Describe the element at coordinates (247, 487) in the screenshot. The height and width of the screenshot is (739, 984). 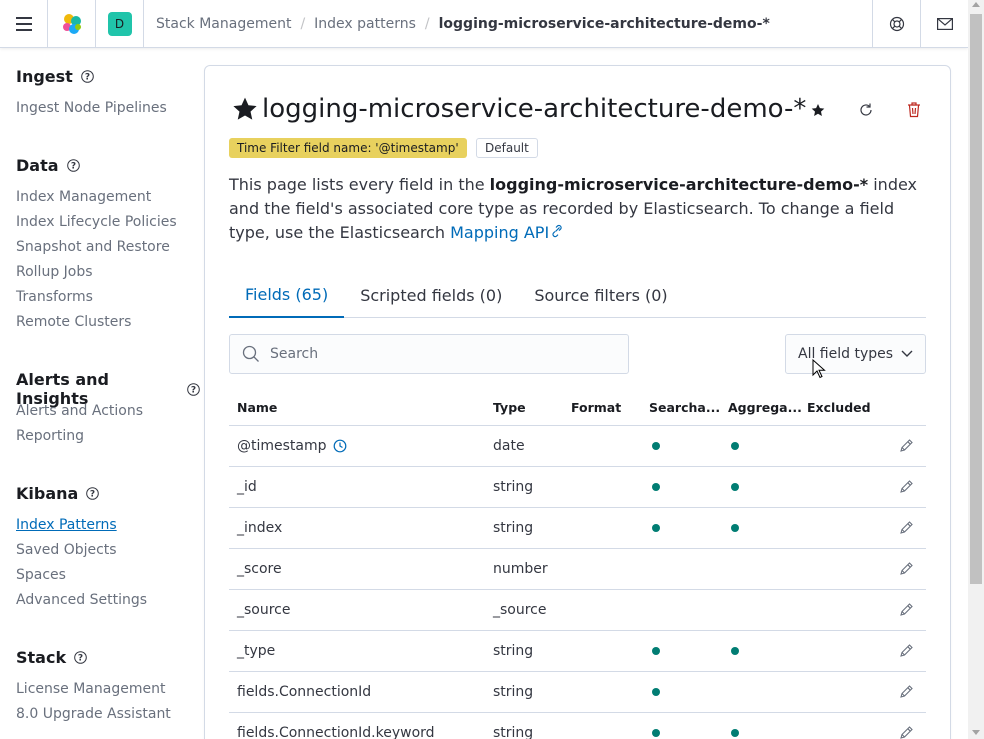
I see `field-name: _id` at that location.